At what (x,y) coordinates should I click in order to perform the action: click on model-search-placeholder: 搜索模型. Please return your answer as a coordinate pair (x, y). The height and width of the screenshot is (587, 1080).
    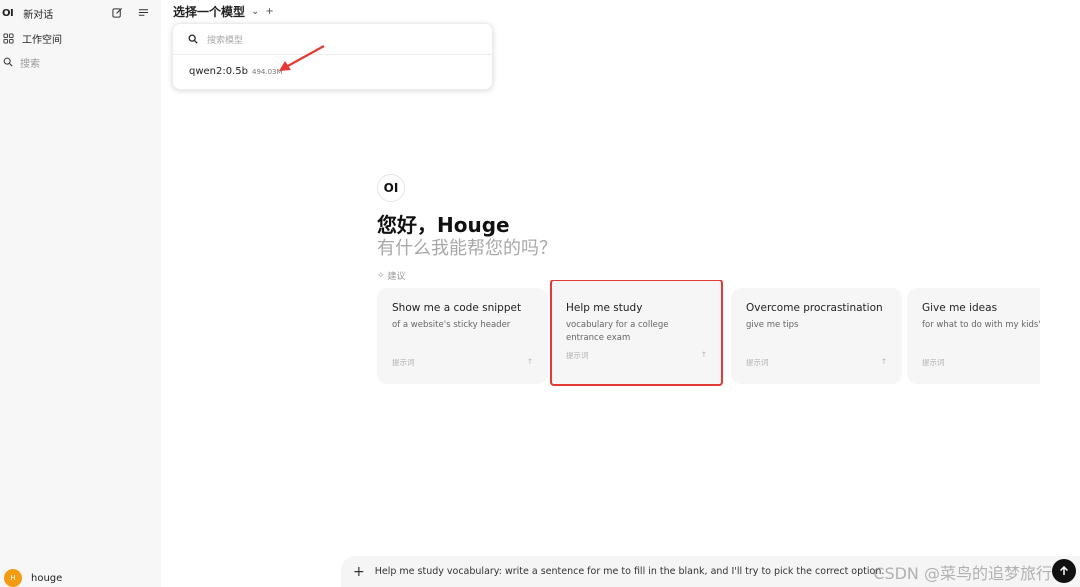
    Looking at the image, I should click on (225, 40).